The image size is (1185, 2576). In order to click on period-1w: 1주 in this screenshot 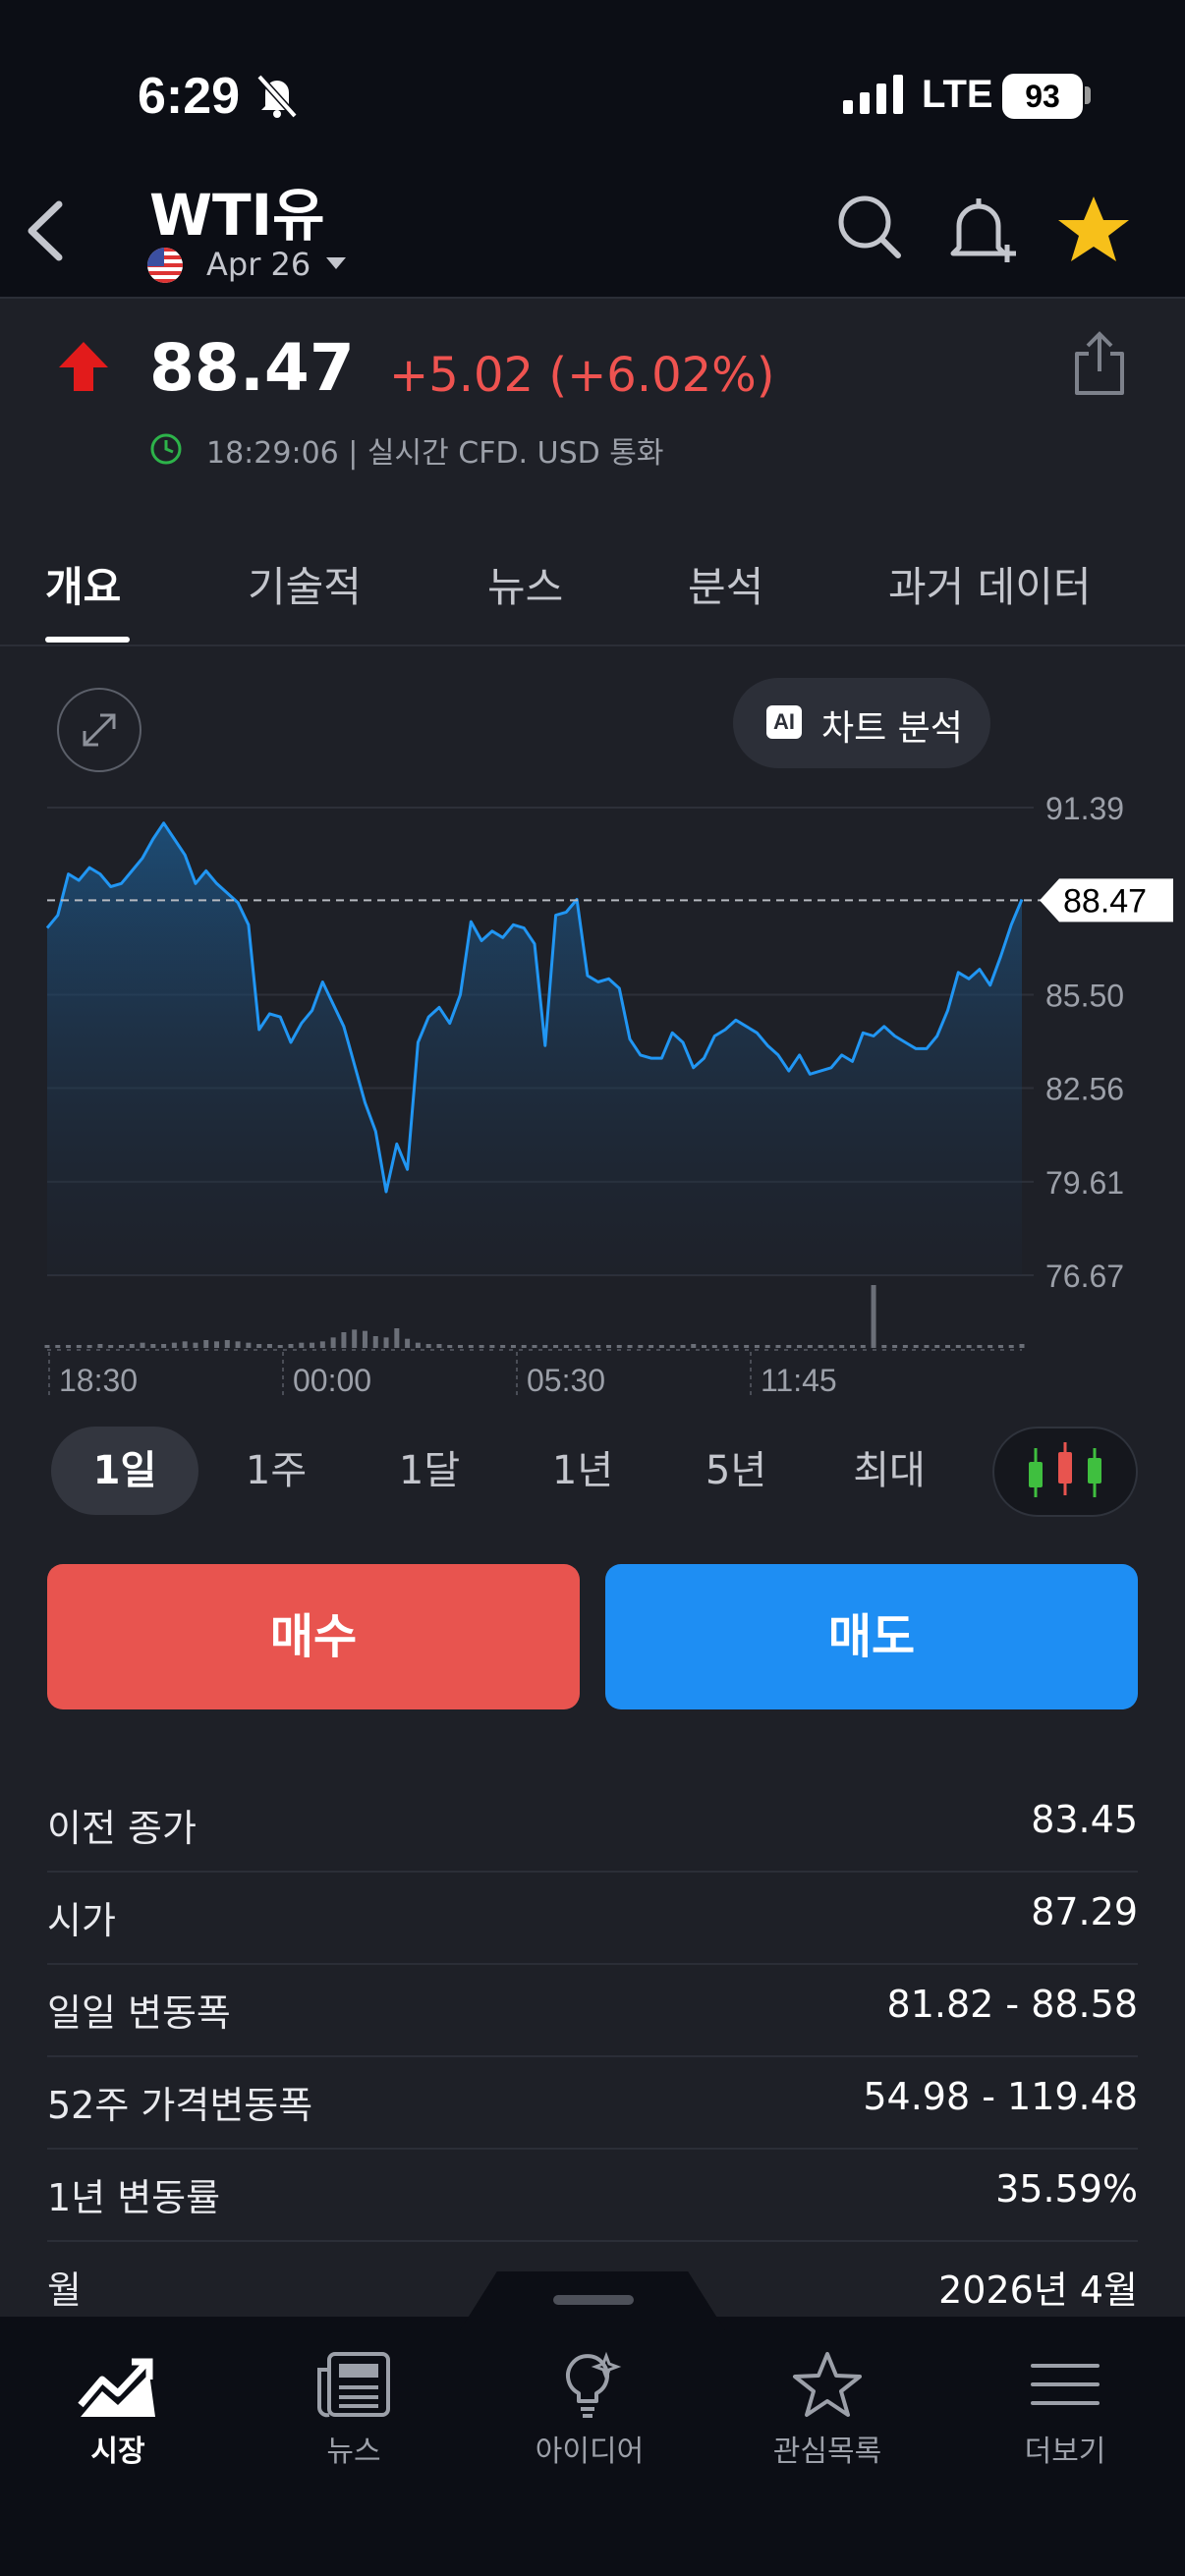, I will do `click(276, 1471)`.